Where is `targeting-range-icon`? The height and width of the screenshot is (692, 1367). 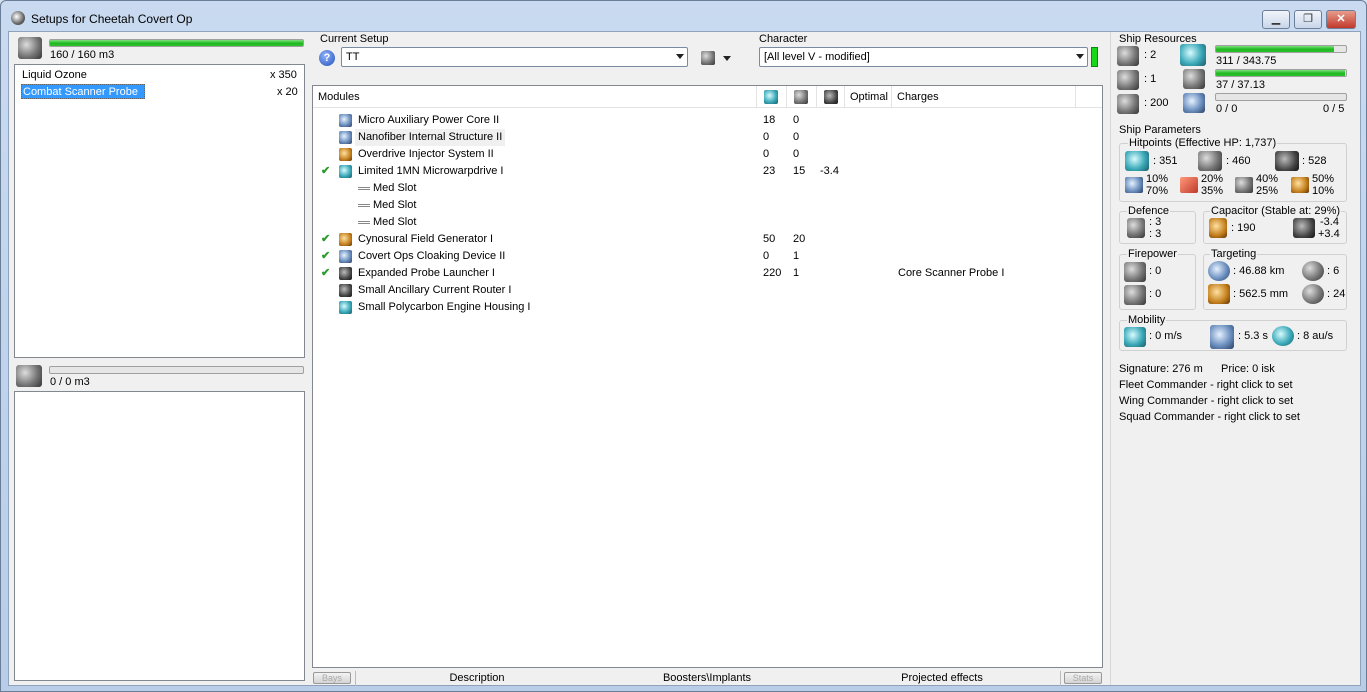 targeting-range-icon is located at coordinates (1219, 271).